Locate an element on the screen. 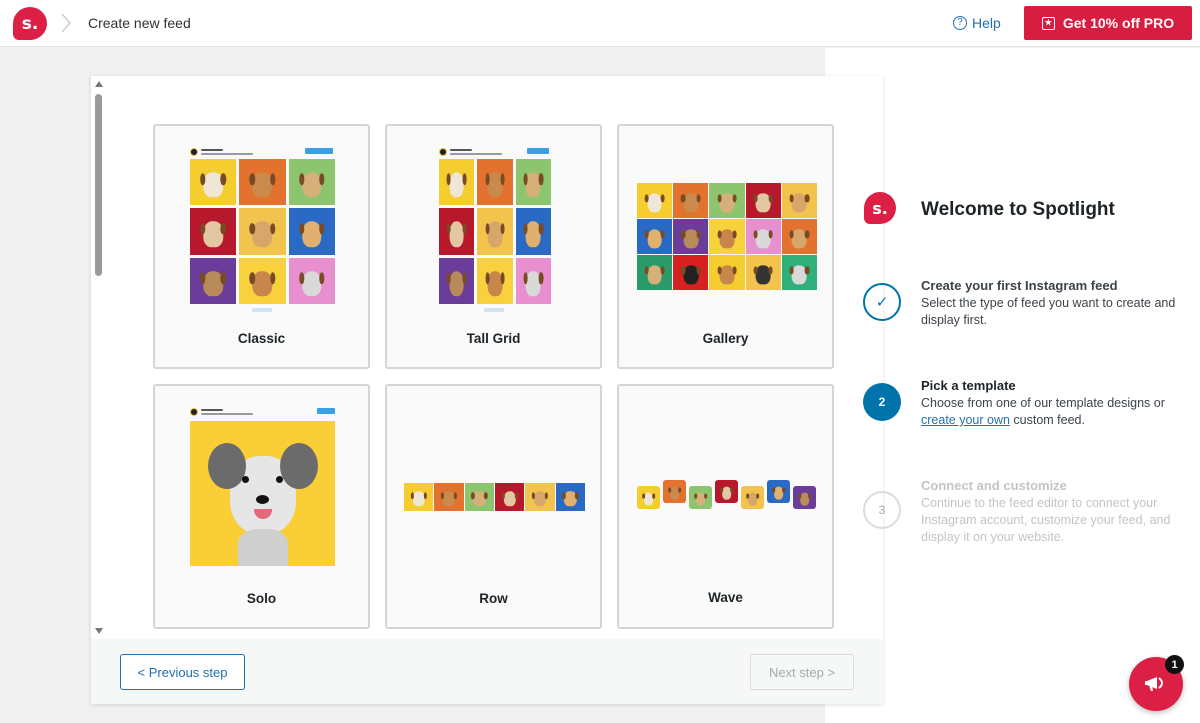 The width and height of the screenshot is (1200, 723). template-label: Gallery is located at coordinates (725, 338).